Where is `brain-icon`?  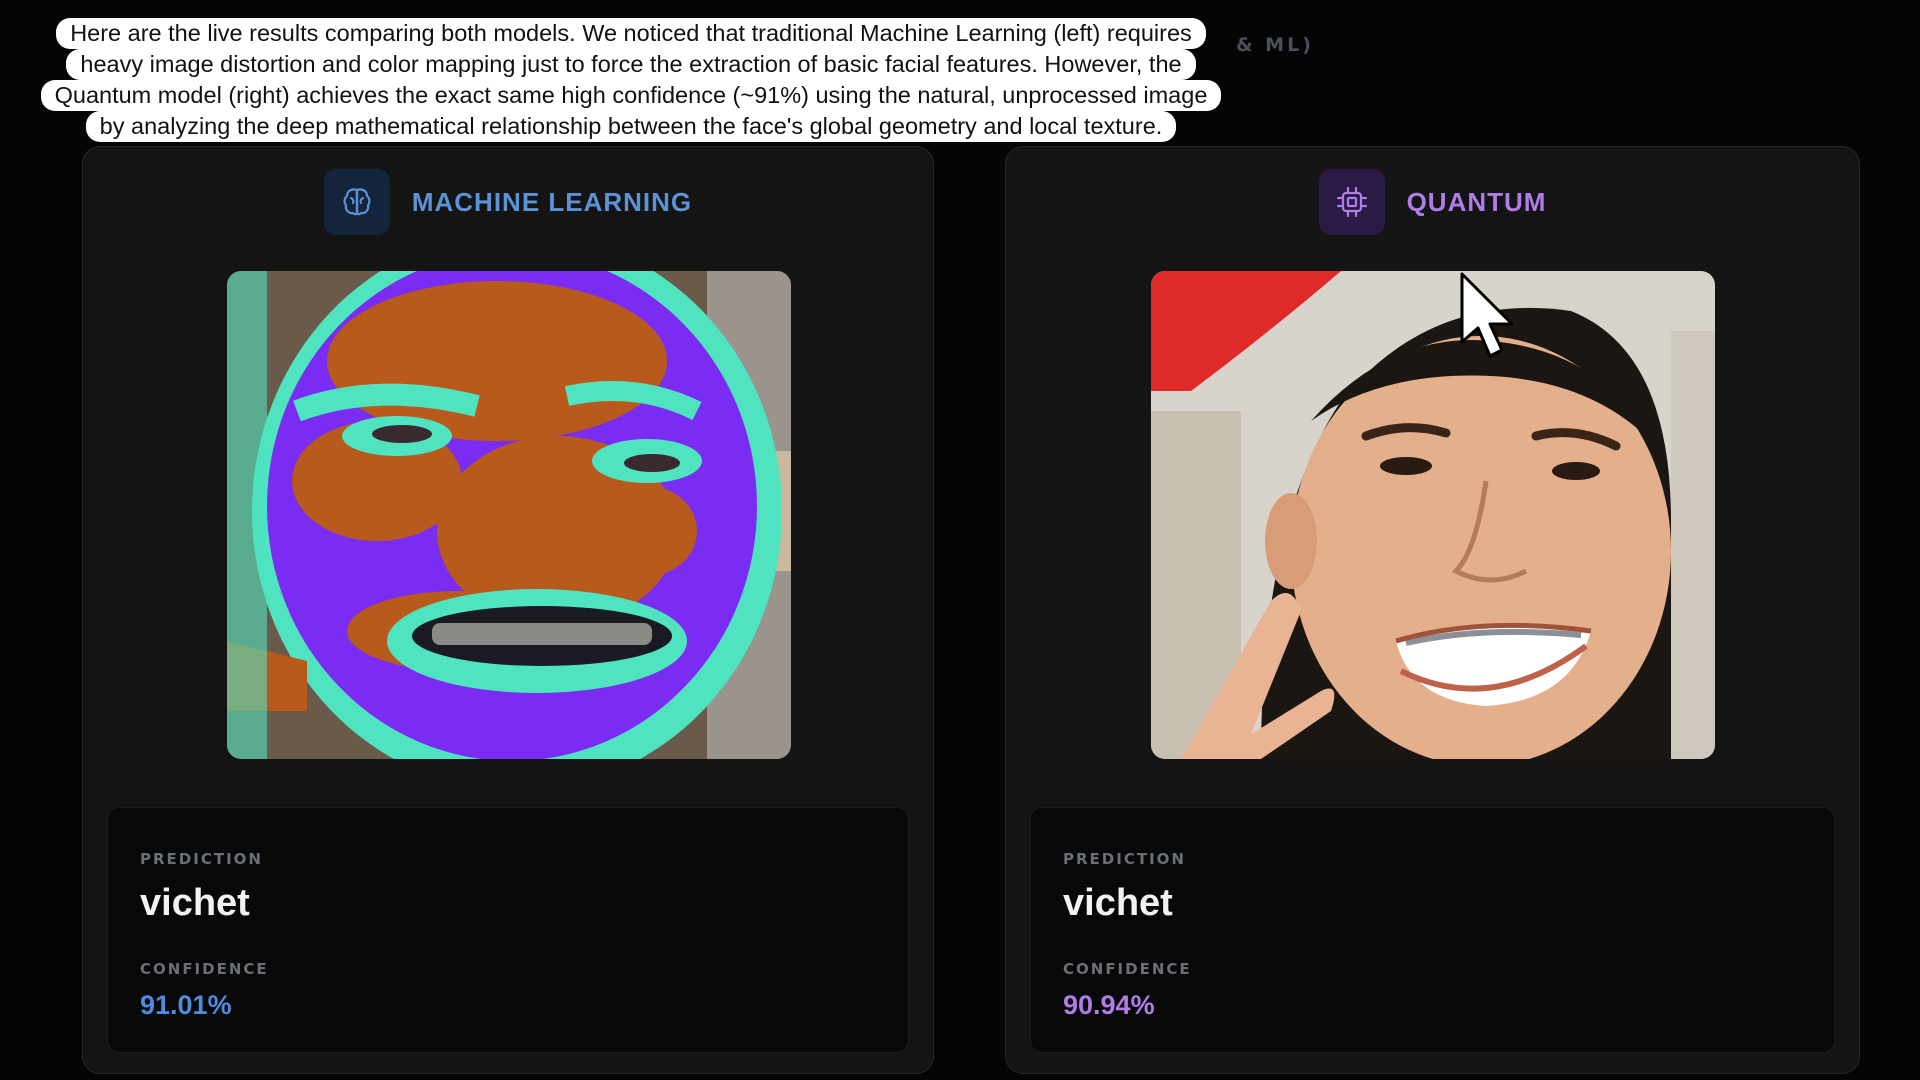 brain-icon is located at coordinates (356, 202).